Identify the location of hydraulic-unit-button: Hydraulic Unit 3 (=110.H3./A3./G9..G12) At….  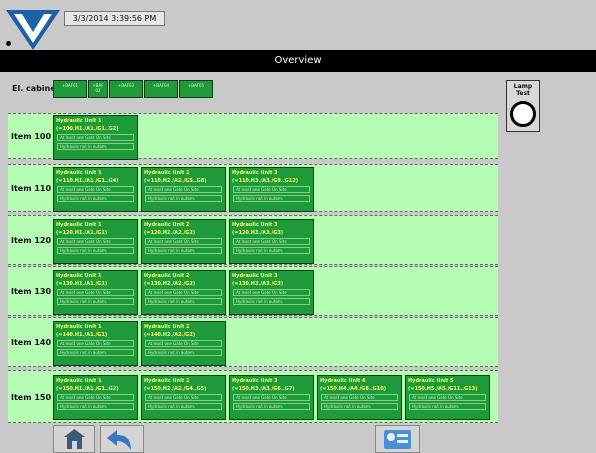
(271, 189).